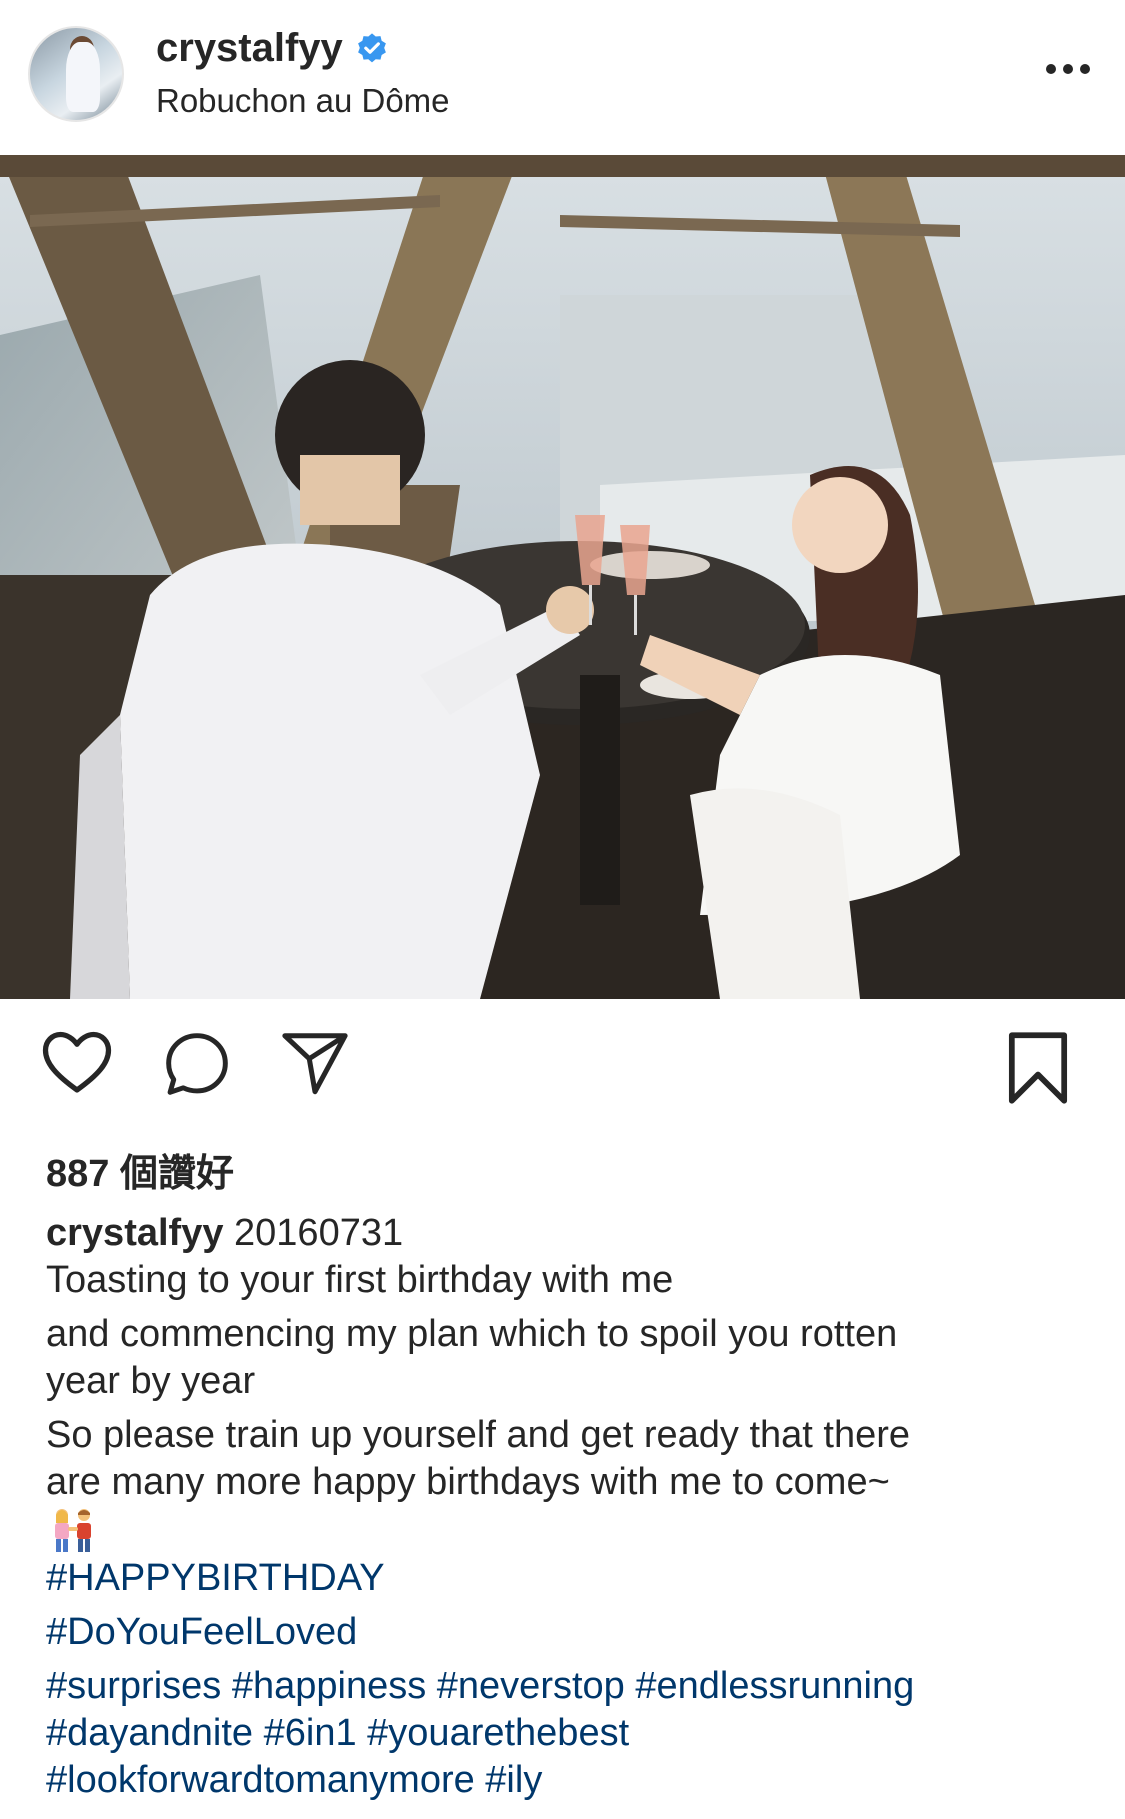  I want to click on avatar-figure, so click(83, 77).